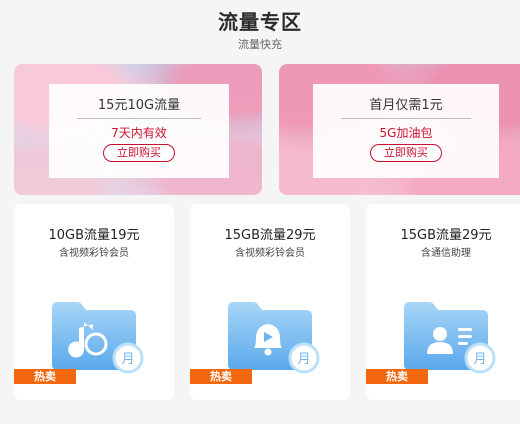 Image resolution: width=520 pixels, height=424 pixels. Describe the element at coordinates (446, 253) in the screenshot. I see `package-subtitle: 含通信助理` at that location.